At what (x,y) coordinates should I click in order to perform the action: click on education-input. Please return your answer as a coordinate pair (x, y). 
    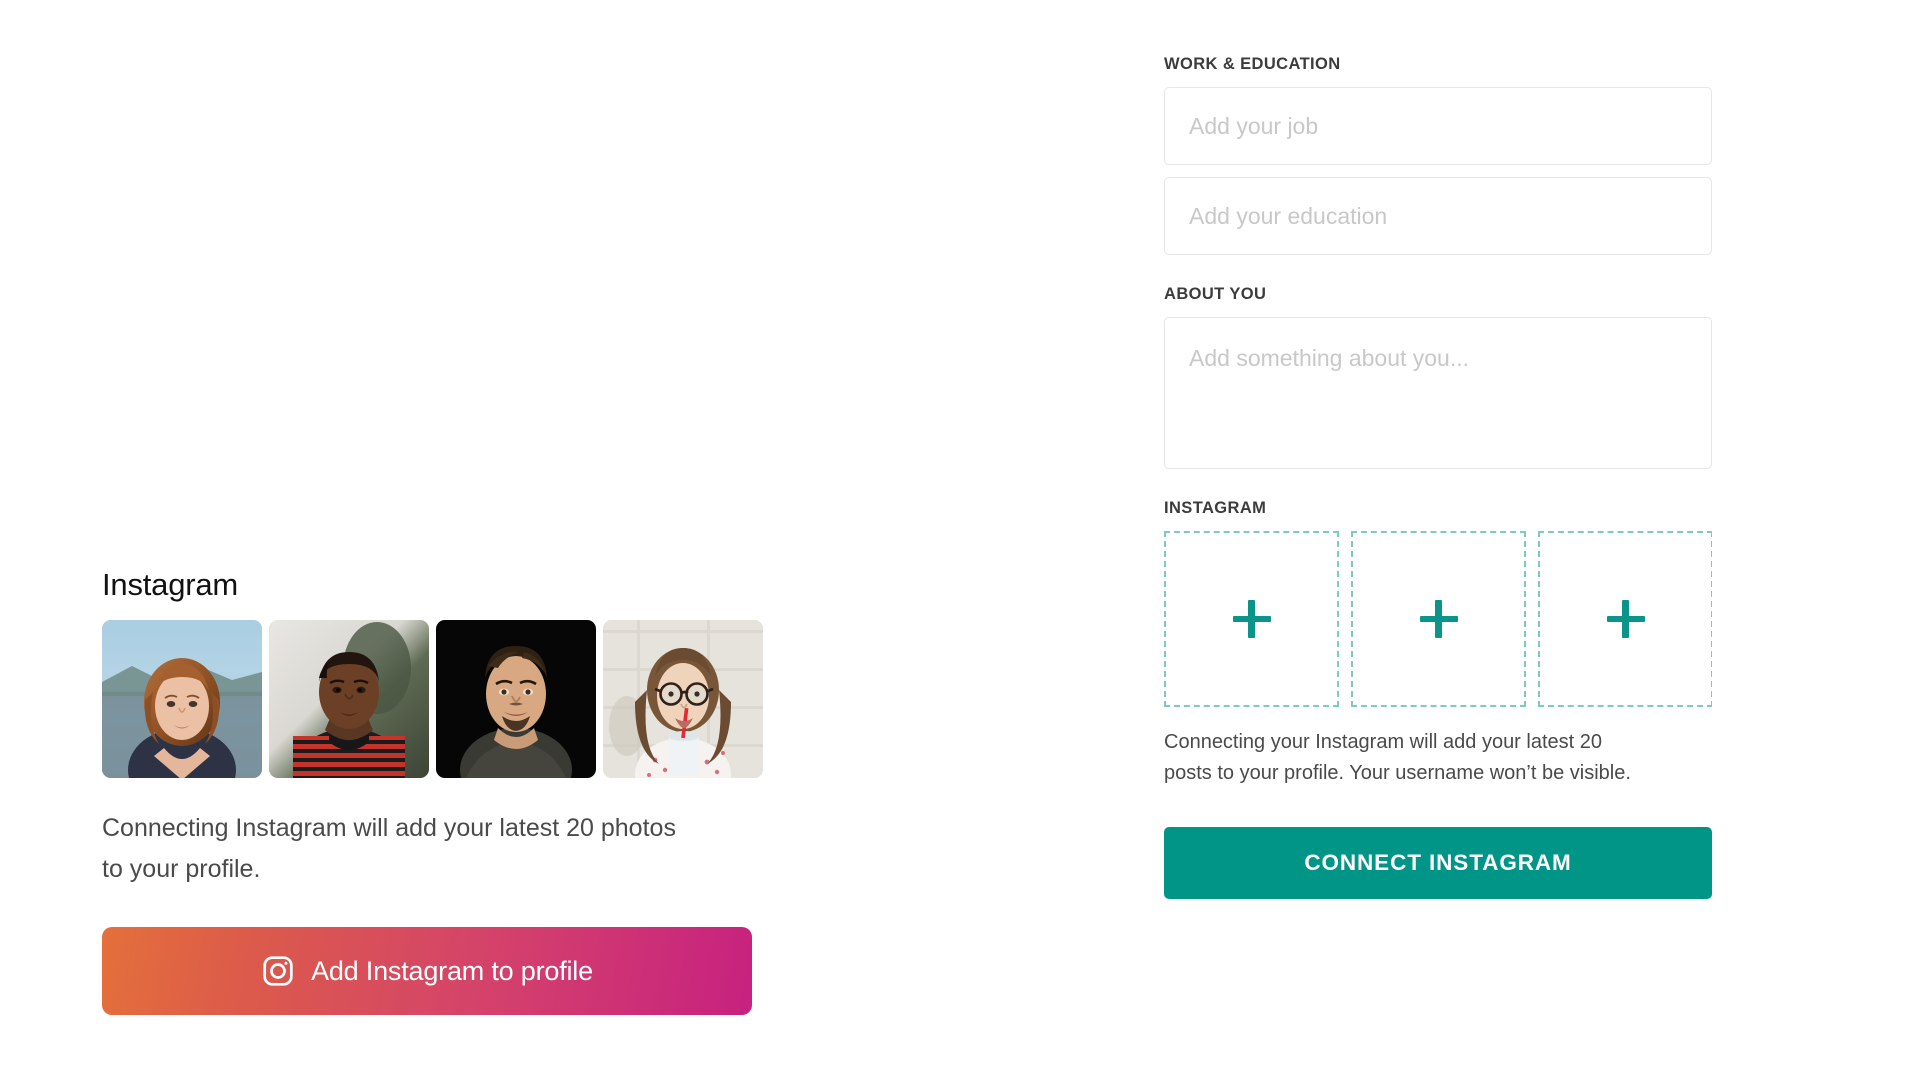
    Looking at the image, I should click on (1438, 216).